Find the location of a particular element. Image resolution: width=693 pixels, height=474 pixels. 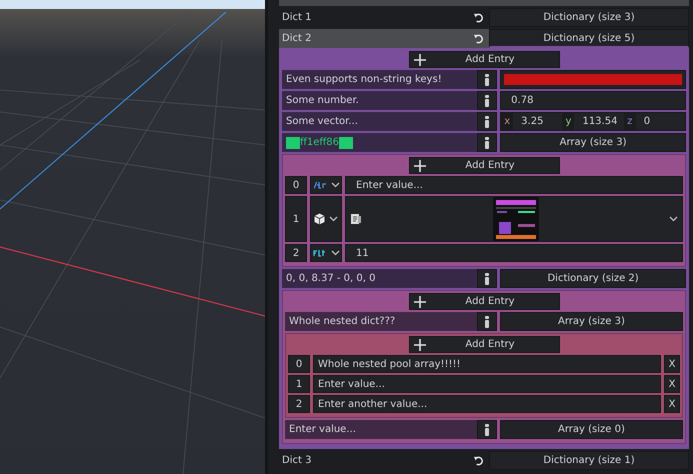

texture-thumbnail is located at coordinates (515, 219).